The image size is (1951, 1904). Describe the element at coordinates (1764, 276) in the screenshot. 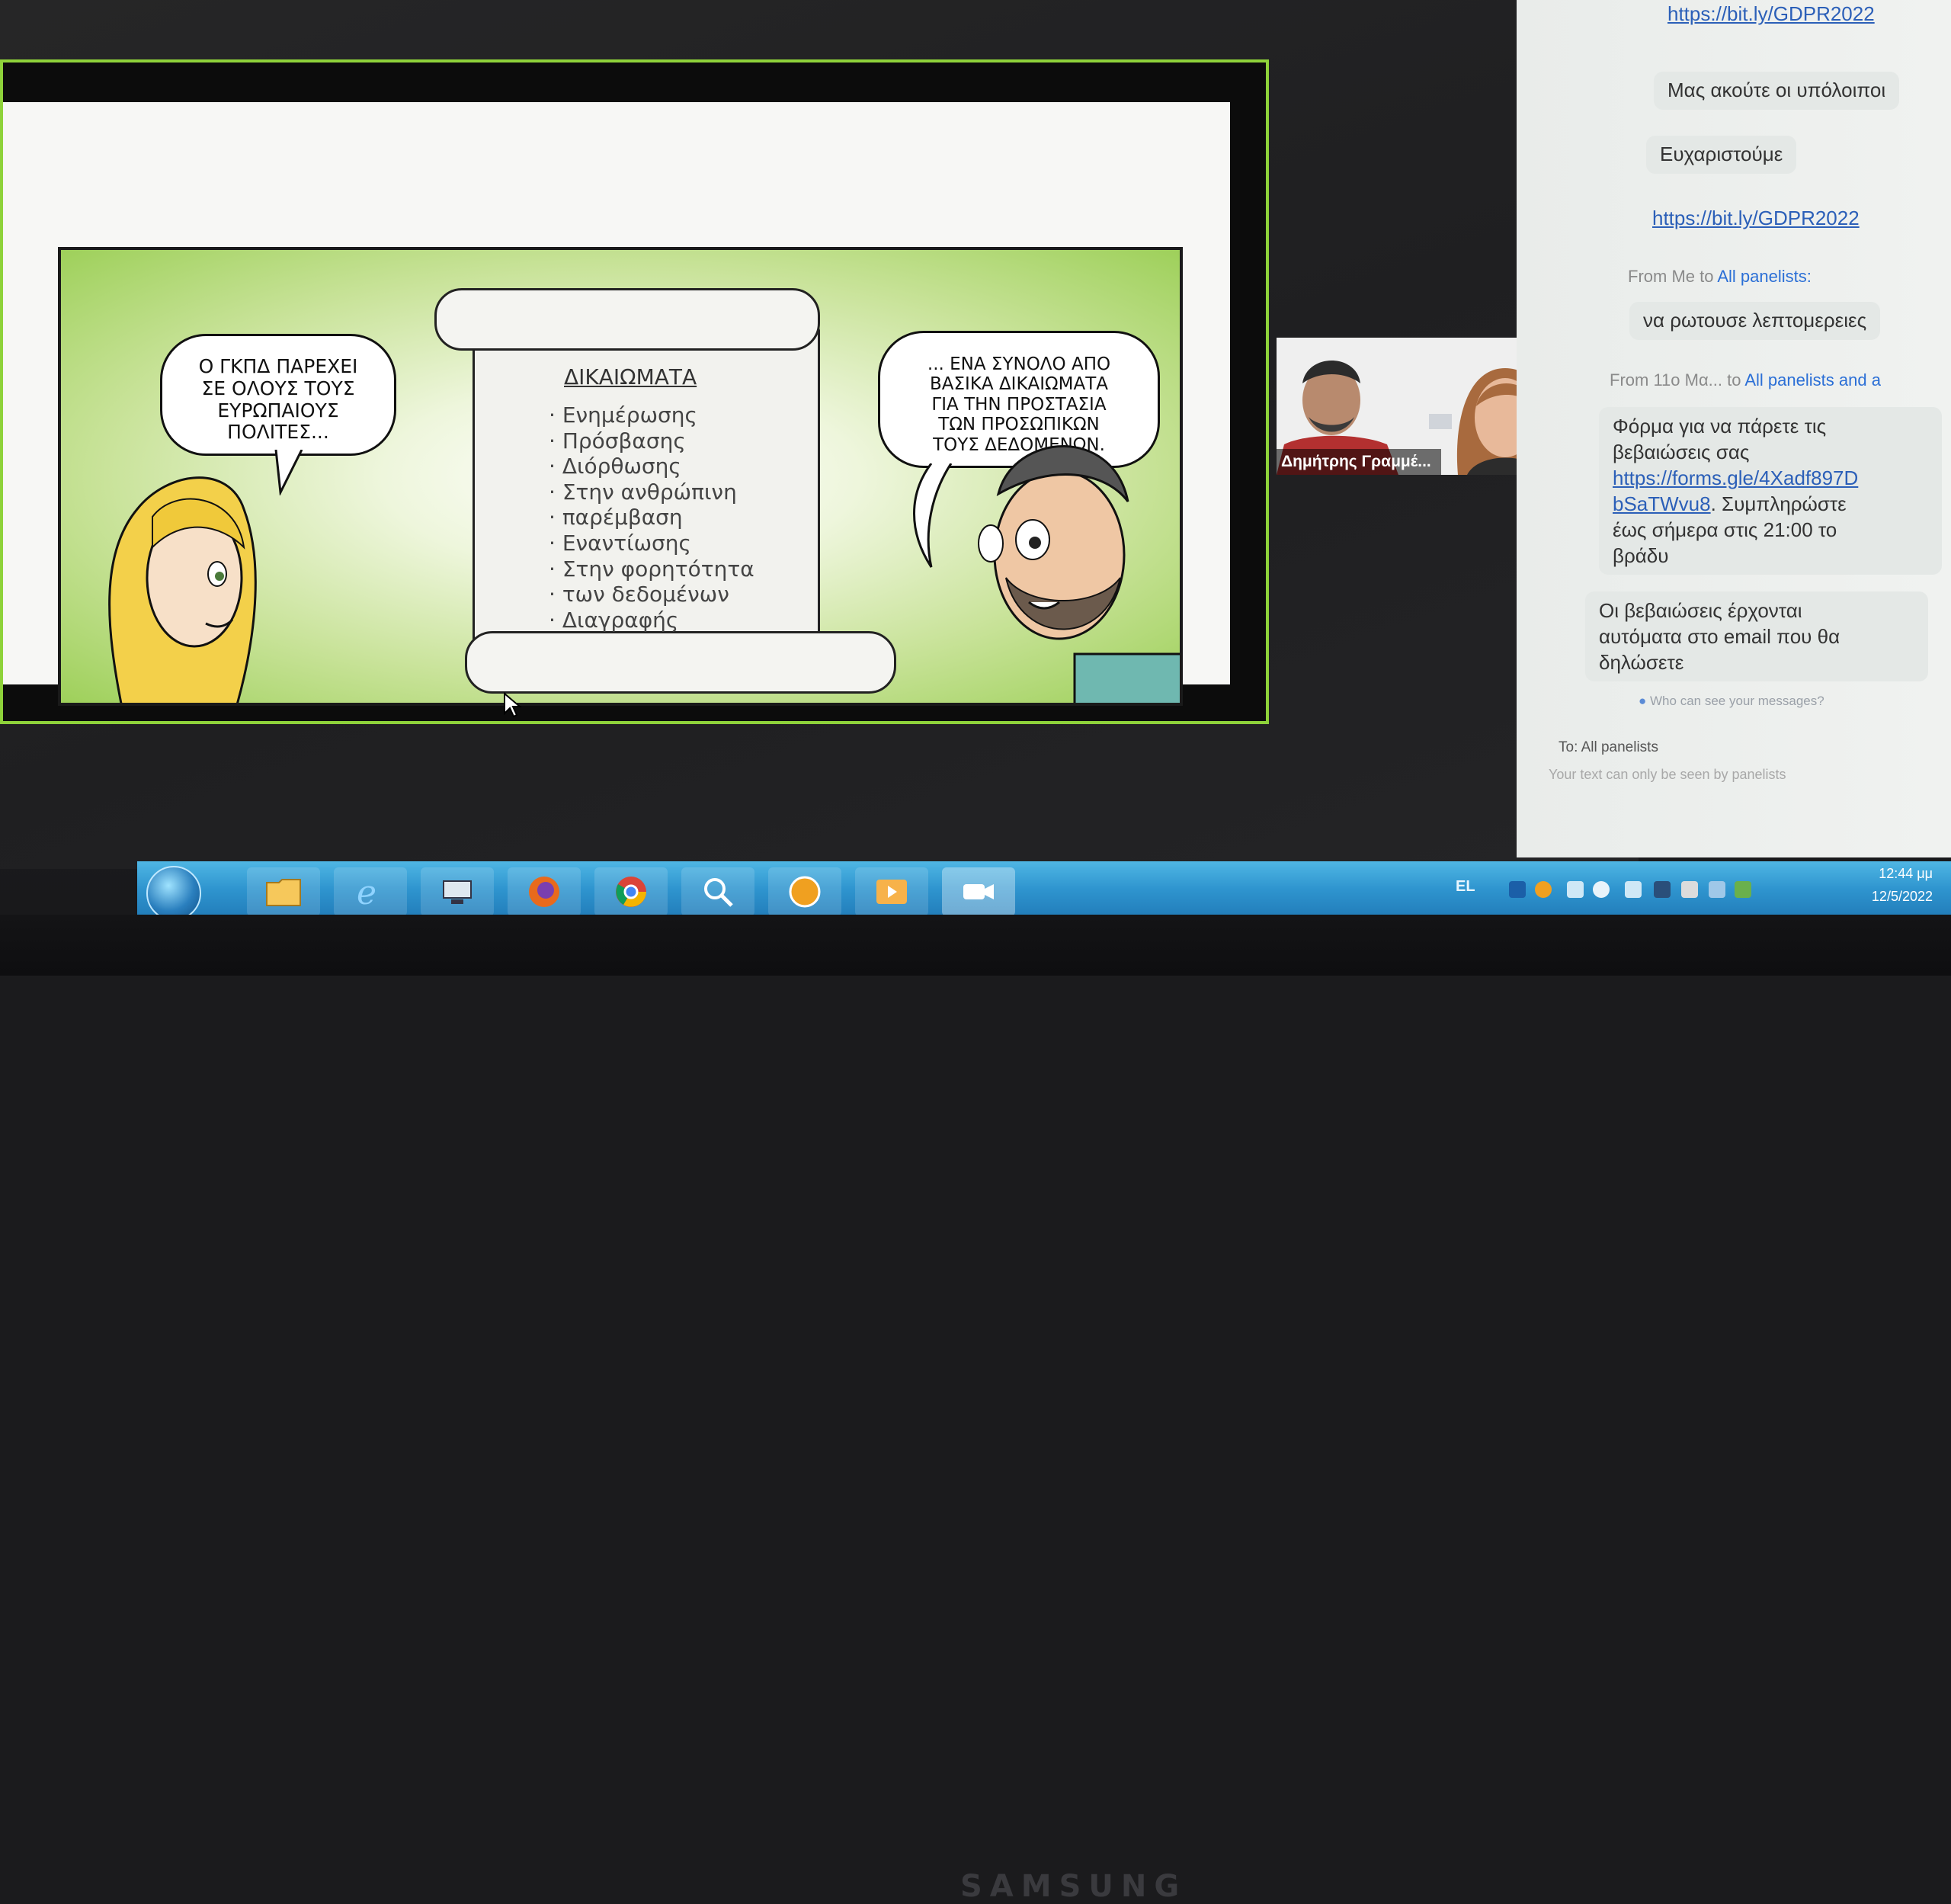

I see `meta-target: All panelists:` at that location.